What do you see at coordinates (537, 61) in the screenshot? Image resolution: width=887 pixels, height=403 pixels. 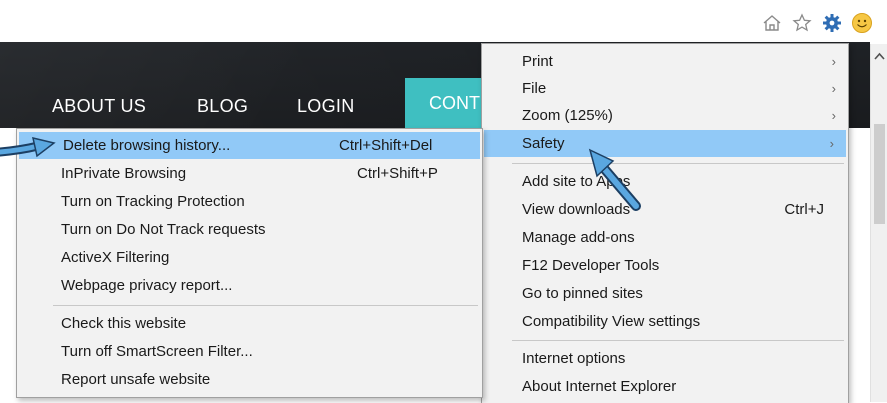 I see `menu-item-label: Print` at bounding box center [537, 61].